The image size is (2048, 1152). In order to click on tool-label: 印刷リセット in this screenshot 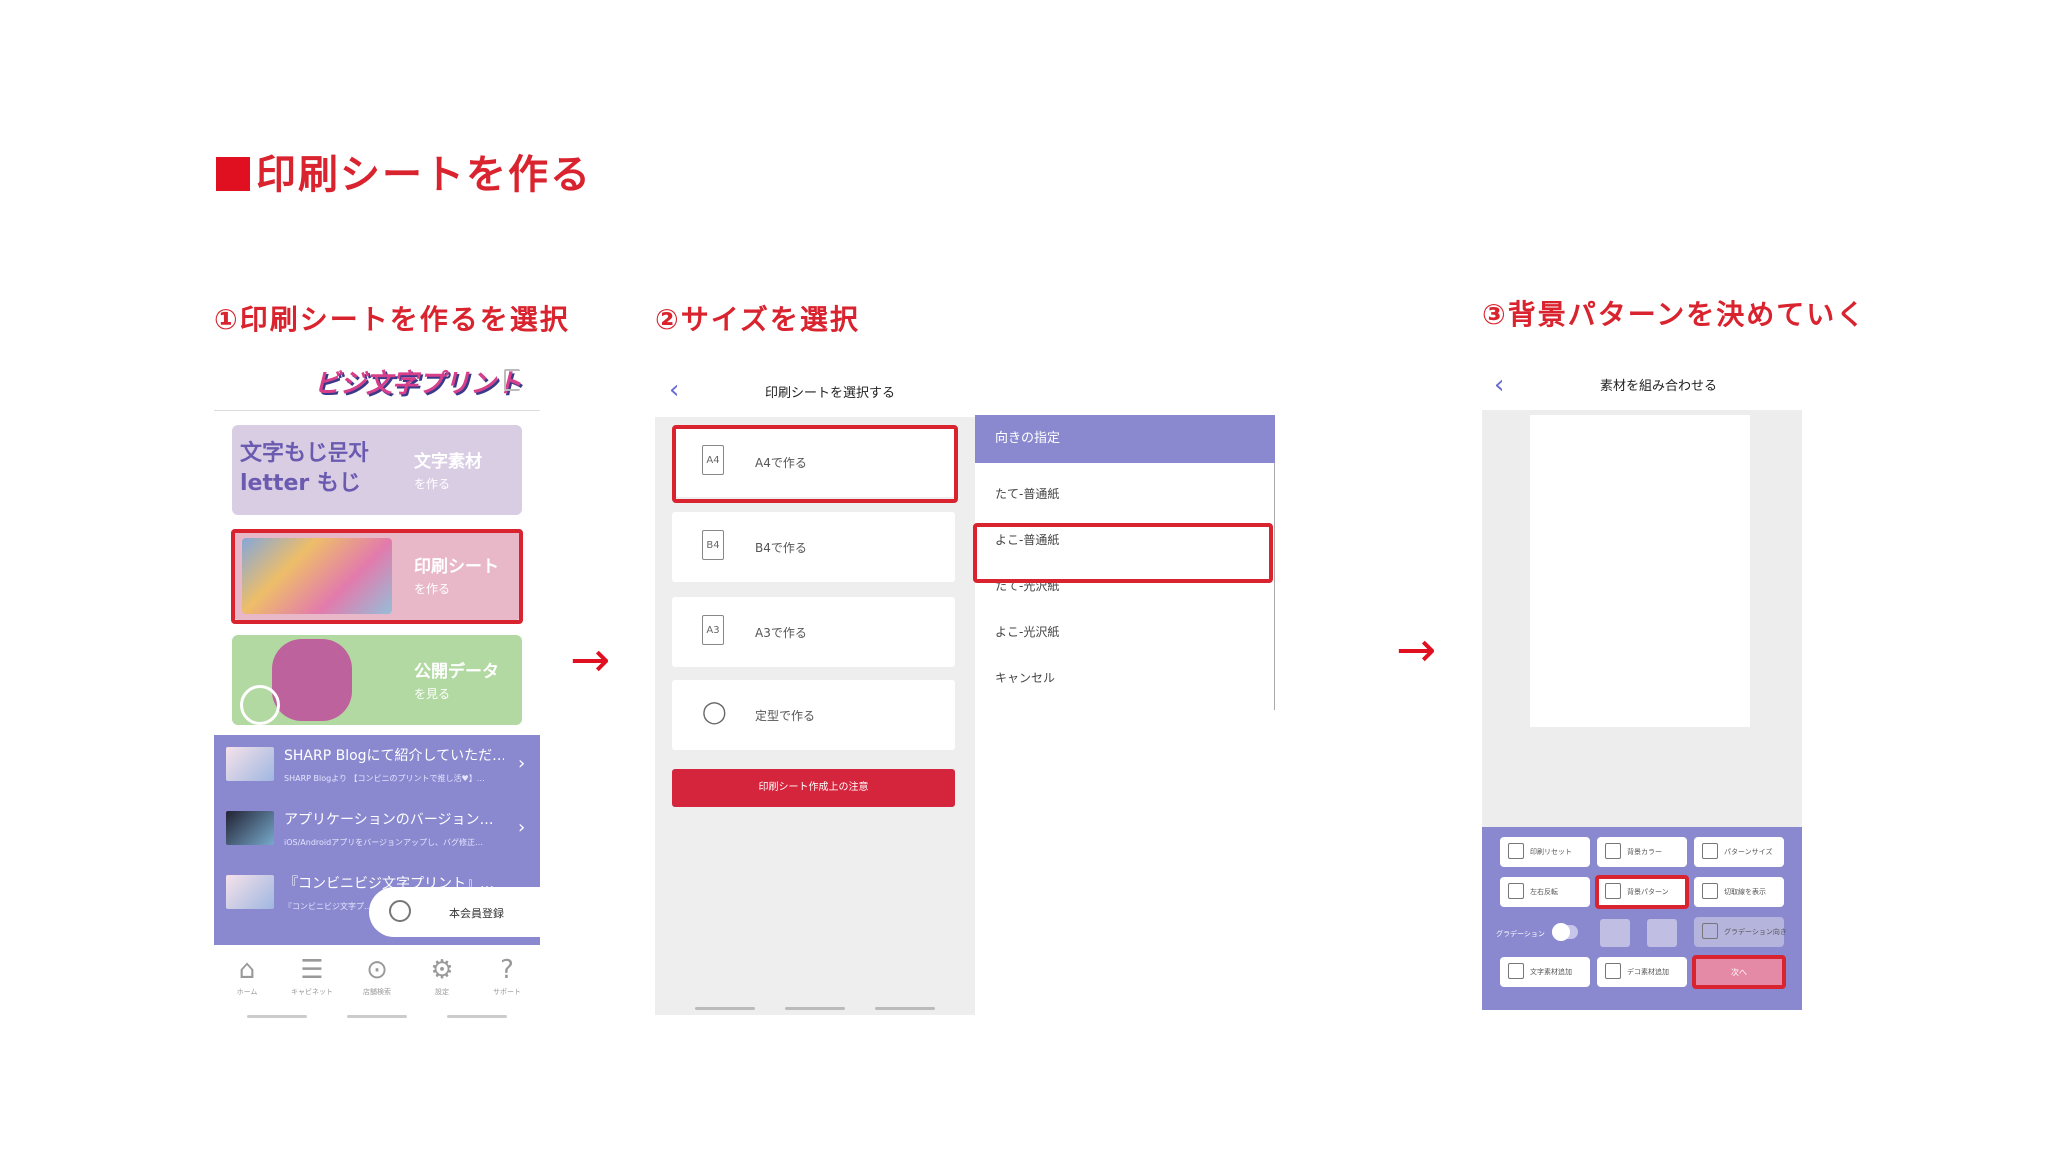, I will do `click(1551, 852)`.